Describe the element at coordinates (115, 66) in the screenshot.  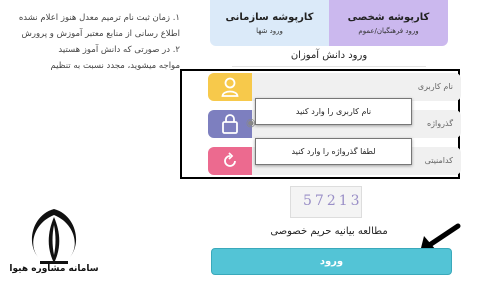
I see `note-line: مواجه میشوید، مجدد نسبت به تنظیم` at that location.